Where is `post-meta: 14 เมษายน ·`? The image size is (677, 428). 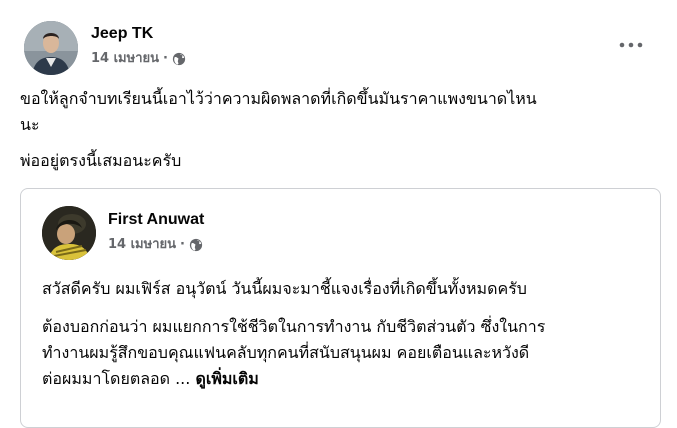 post-meta: 14 เมษายน · is located at coordinates (138, 59).